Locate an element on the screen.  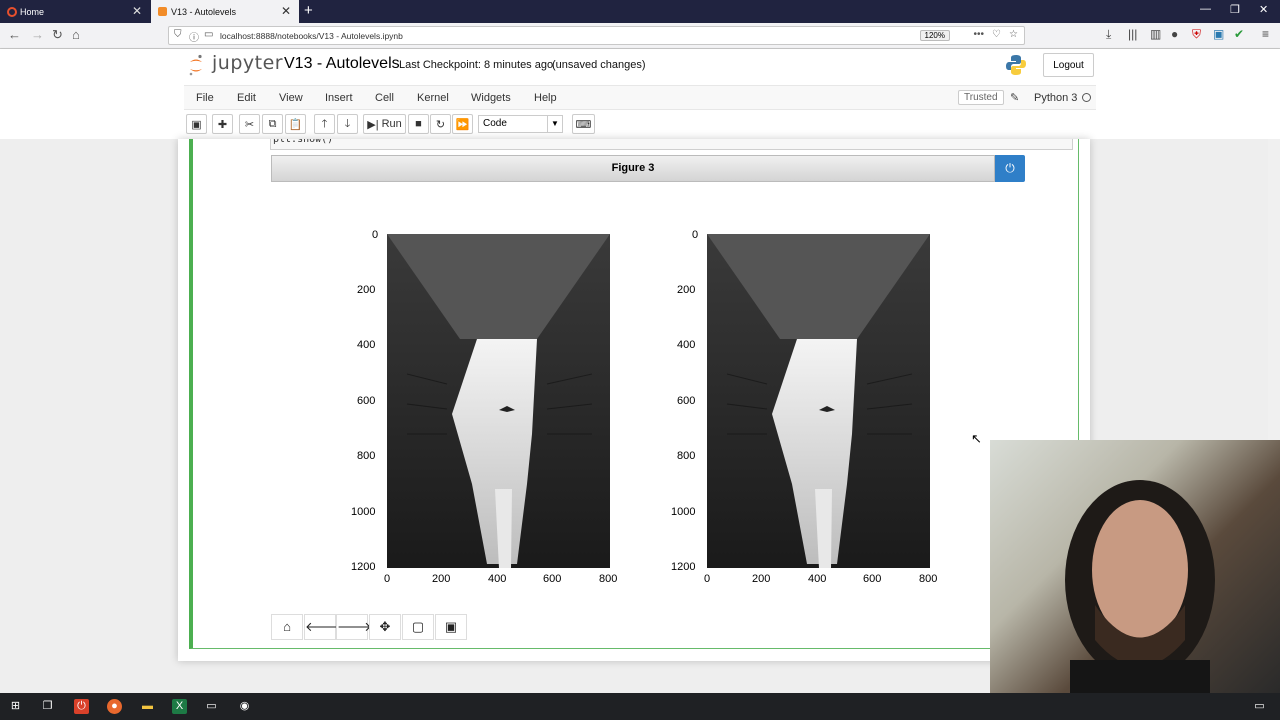
move-down-button: 🡓 is located at coordinates (347, 124).